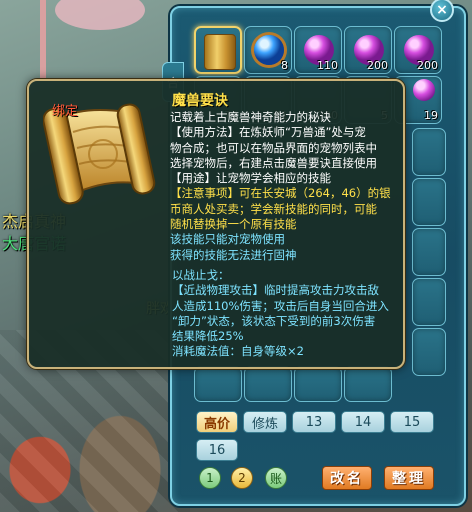  I want to click on skill-line: 人造成110%伤害；攻击后自身当回合进入, so click(280, 305).